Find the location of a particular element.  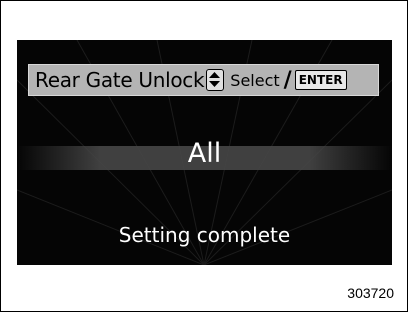

setting-title: Rear Gate Unlock is located at coordinates (120, 80).